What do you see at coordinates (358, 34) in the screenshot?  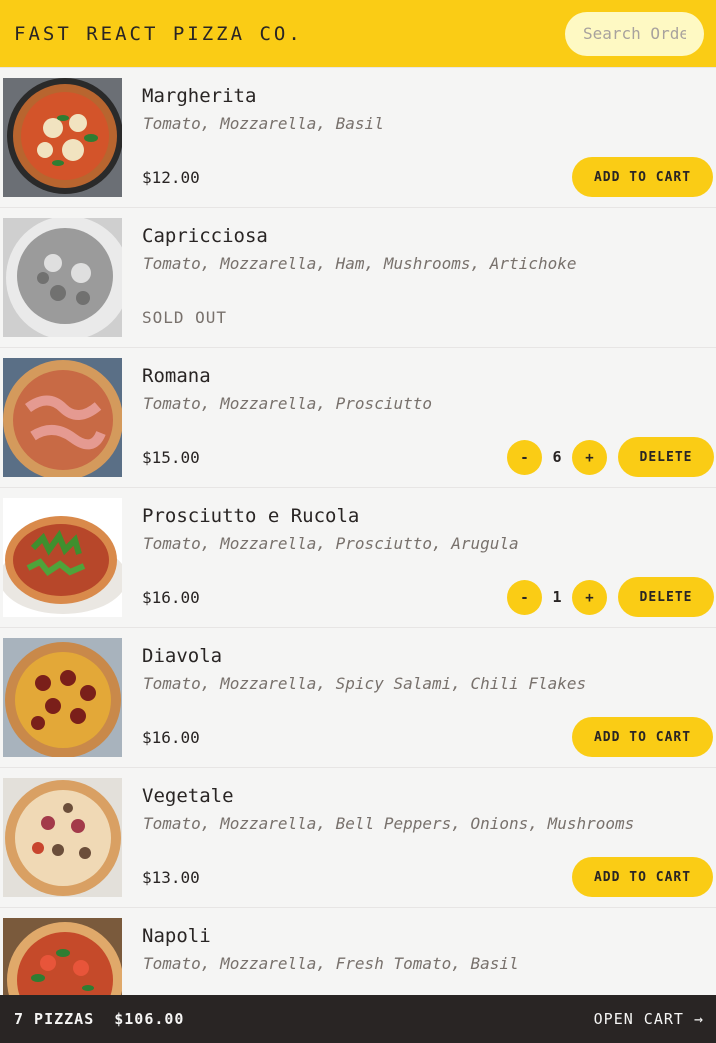 I see `header: FAST REACT PIZZA CO.` at bounding box center [358, 34].